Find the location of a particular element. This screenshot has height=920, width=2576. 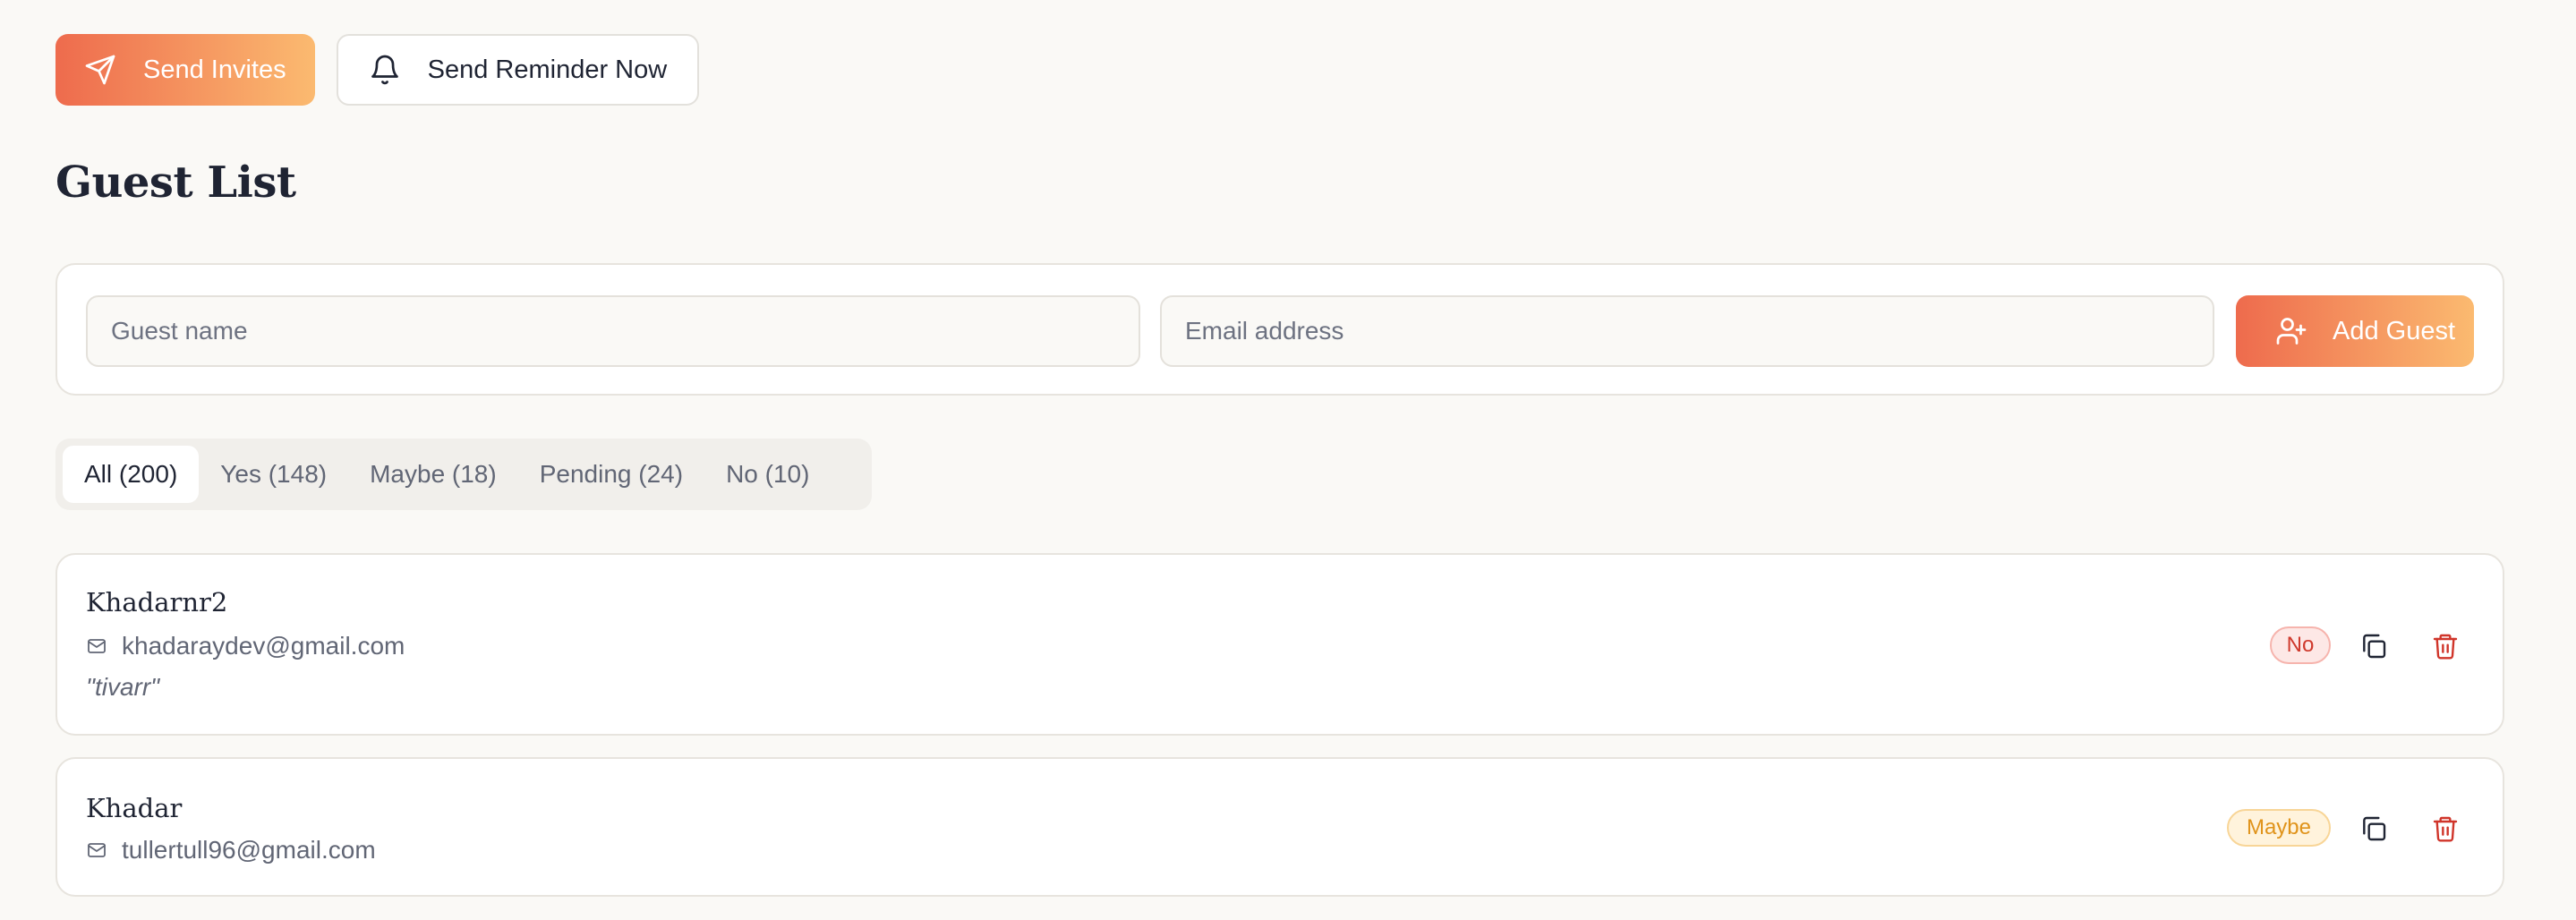

email-address-input is located at coordinates (1687, 331).